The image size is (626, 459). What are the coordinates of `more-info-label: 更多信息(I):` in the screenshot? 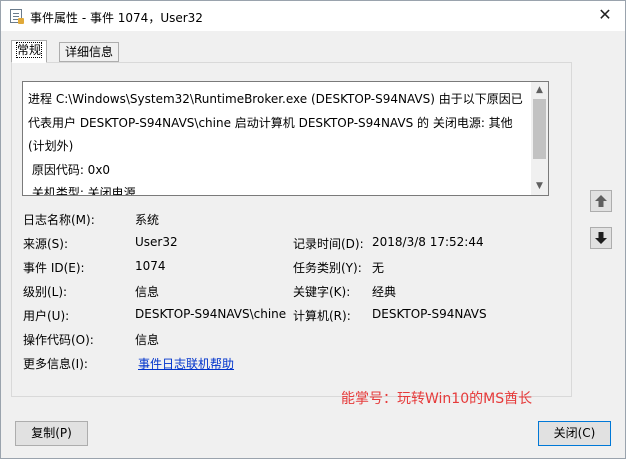 It's located at (55, 364).